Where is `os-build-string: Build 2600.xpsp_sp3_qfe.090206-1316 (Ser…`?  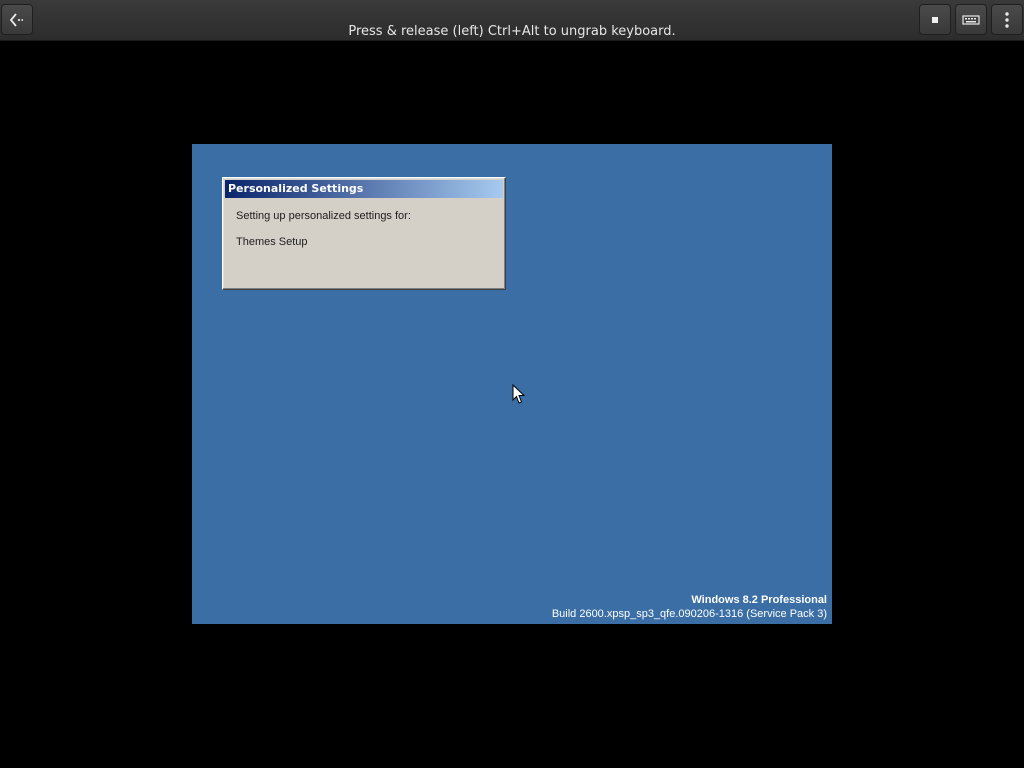 os-build-string: Build 2600.xpsp_sp3_qfe.090206-1316 (Ser… is located at coordinates (689, 614).